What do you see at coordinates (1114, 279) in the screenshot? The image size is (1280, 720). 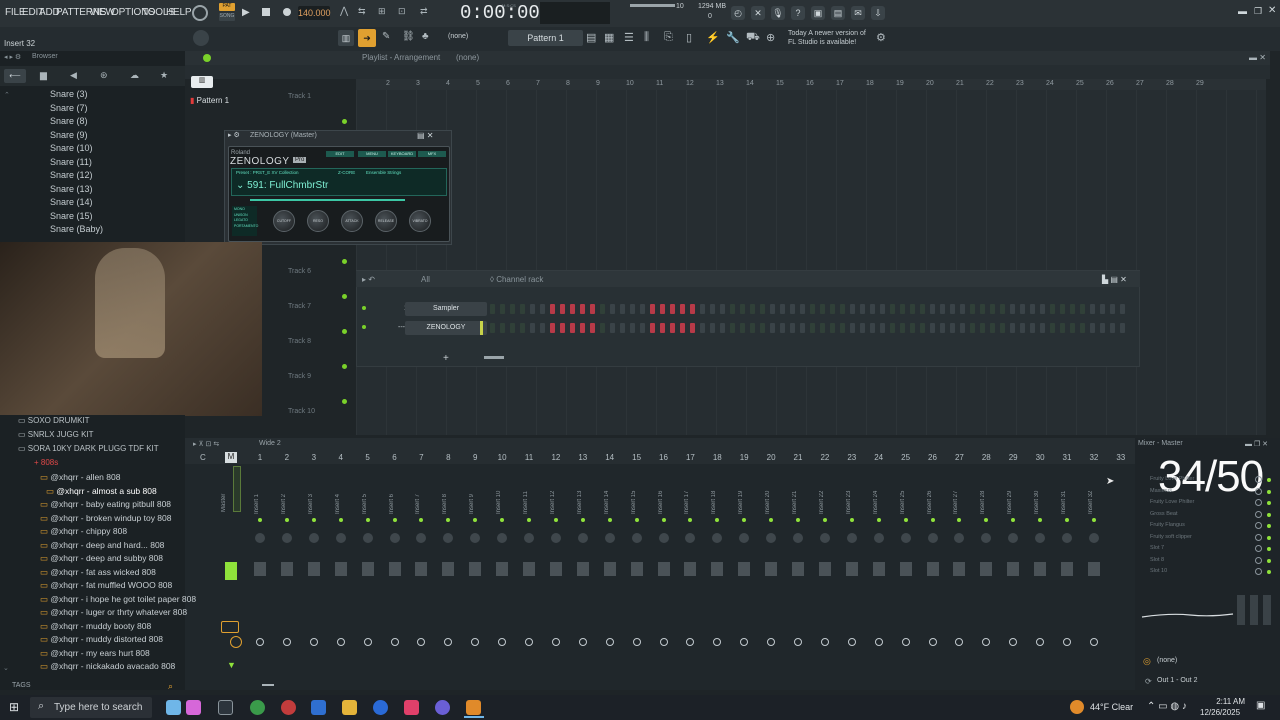 I see `rack-close-icon: ▙ ▤ ✕` at bounding box center [1114, 279].